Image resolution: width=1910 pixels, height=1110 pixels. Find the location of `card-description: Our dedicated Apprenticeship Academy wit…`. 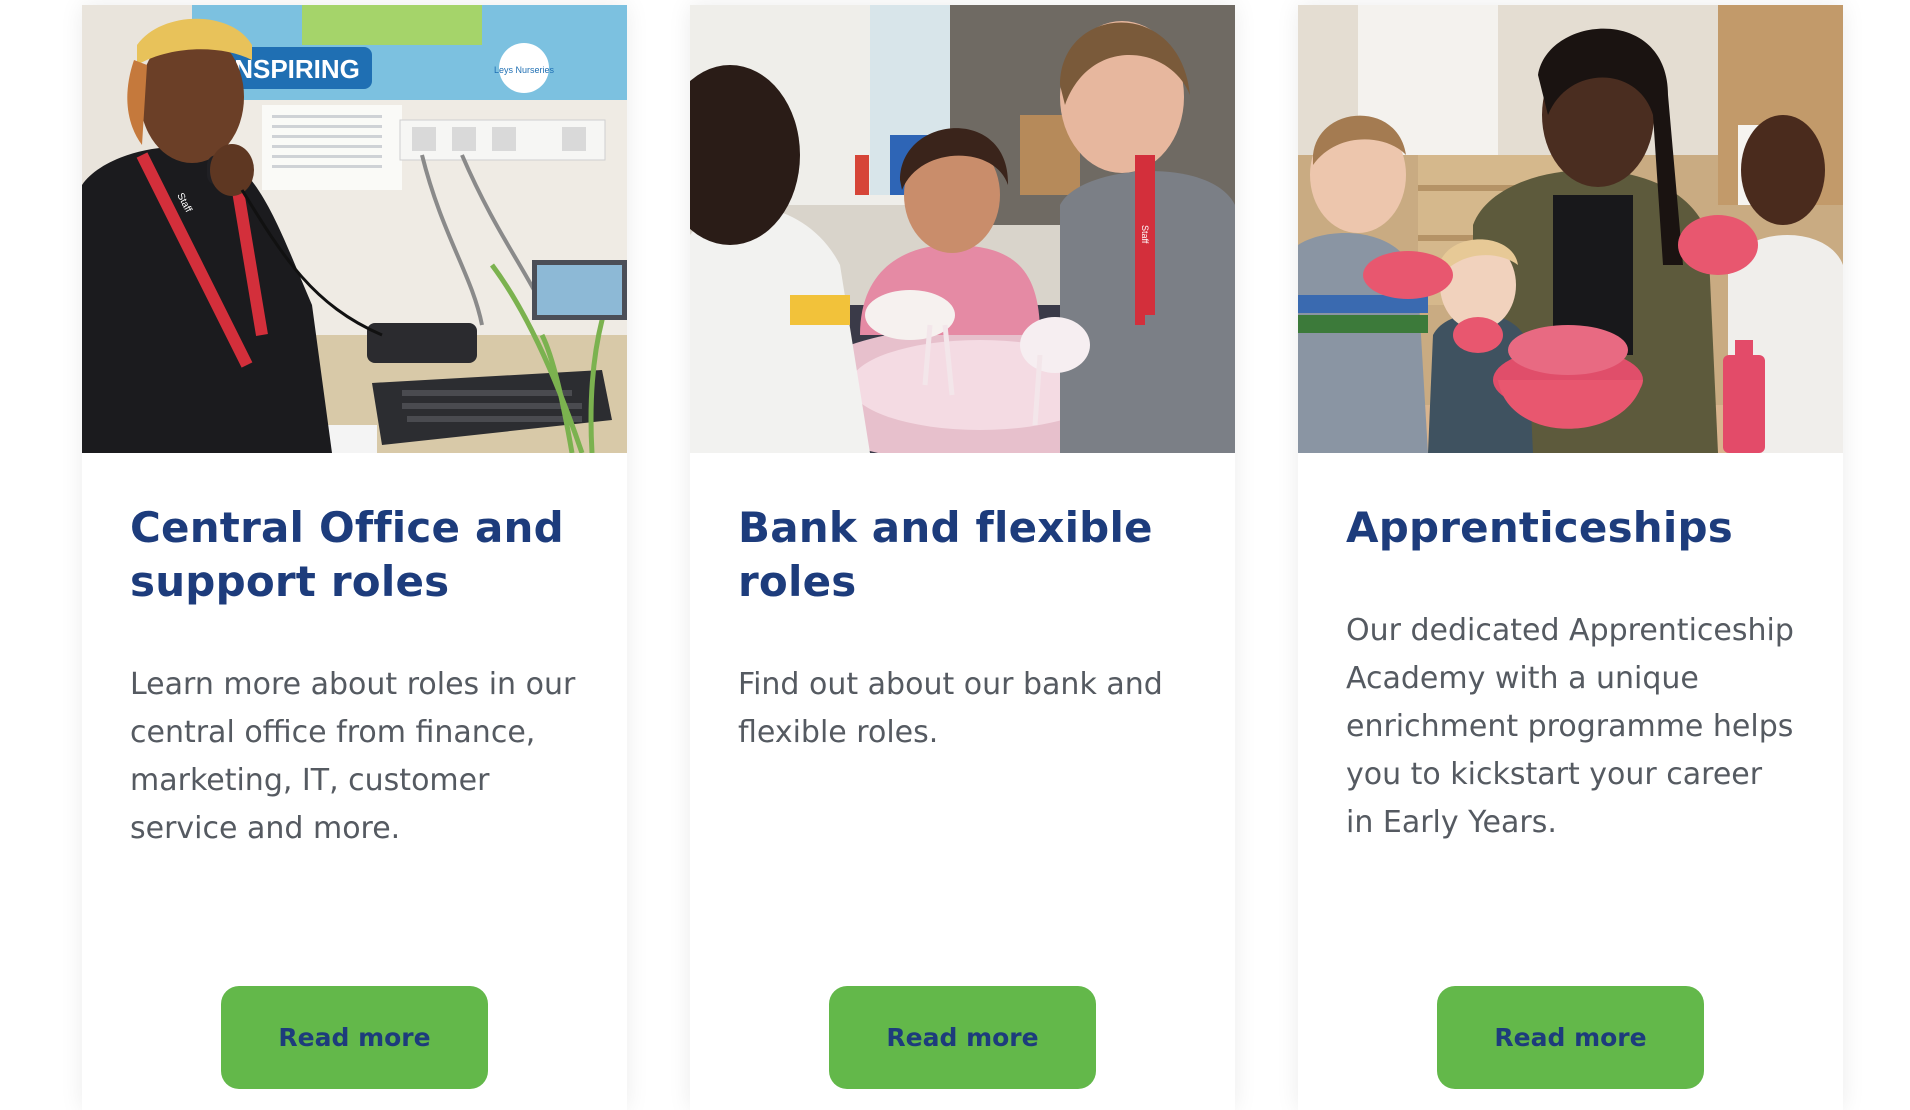

card-description: Our dedicated Apprenticeship Academy wit… is located at coordinates (1570, 726).